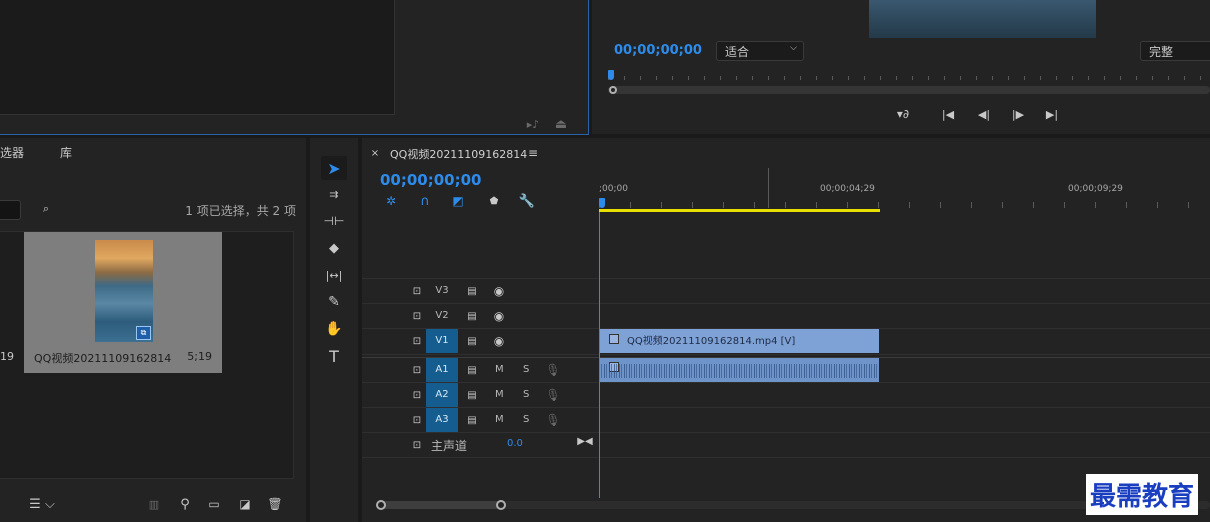  I want to click on type-tool-icon: T, so click(334, 356).